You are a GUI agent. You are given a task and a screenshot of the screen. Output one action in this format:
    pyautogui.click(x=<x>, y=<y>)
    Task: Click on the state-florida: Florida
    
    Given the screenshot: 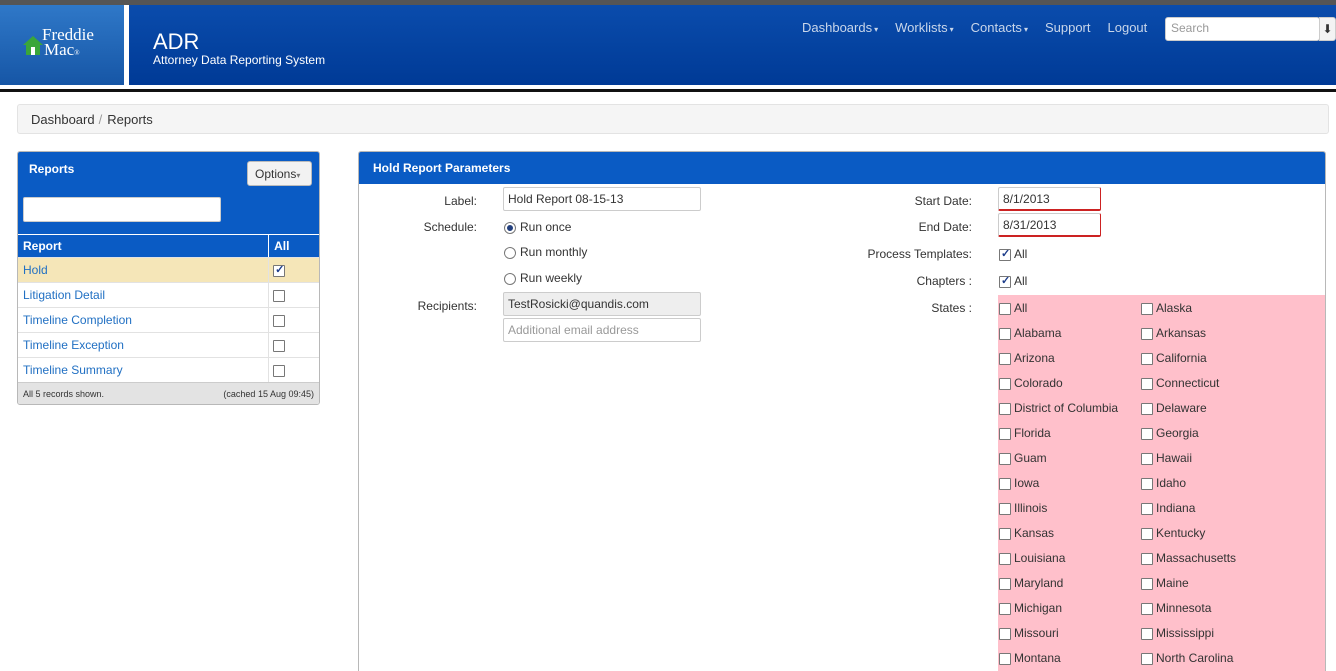 What is the action you would take?
    pyautogui.click(x=1025, y=433)
    